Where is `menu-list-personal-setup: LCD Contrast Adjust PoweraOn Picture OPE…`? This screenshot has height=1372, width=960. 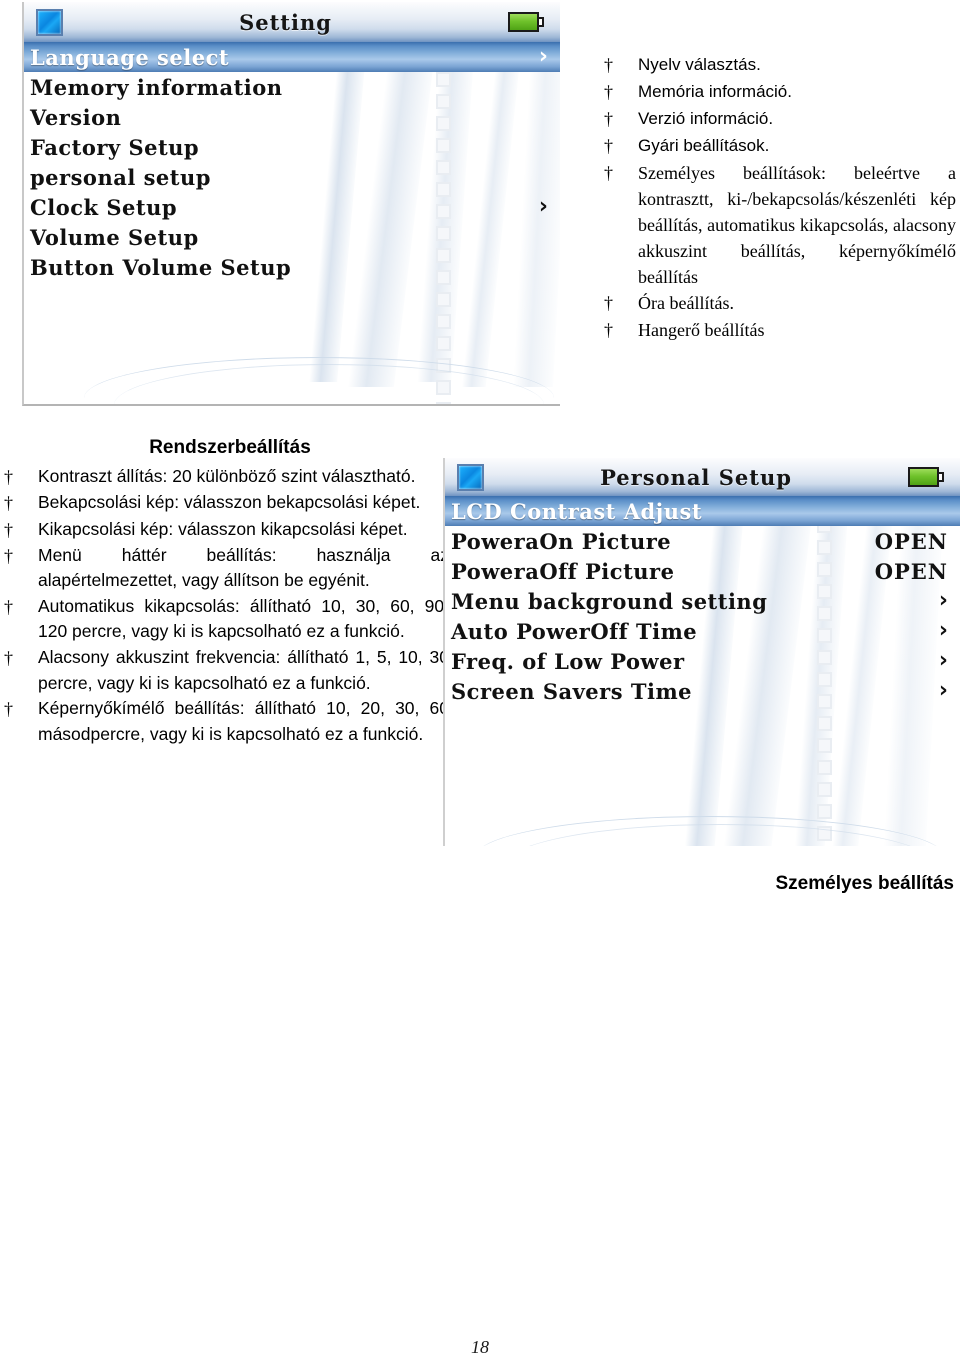 menu-list-personal-setup: LCD Contrast Adjust PoweraOn Picture OPE… is located at coordinates (702, 601).